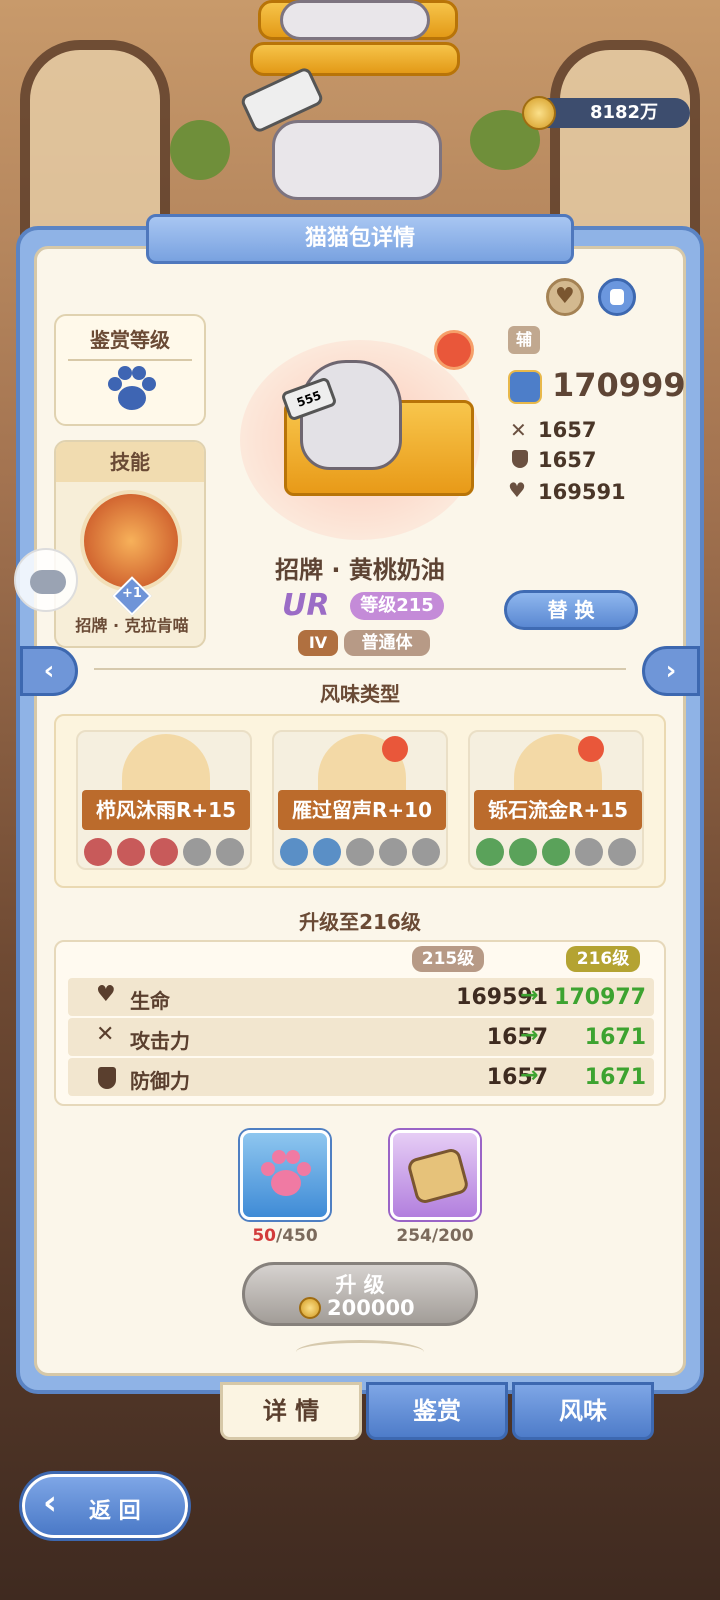 The height and width of the screenshot is (1600, 720). I want to click on next-level-header: 216级, so click(603, 959).